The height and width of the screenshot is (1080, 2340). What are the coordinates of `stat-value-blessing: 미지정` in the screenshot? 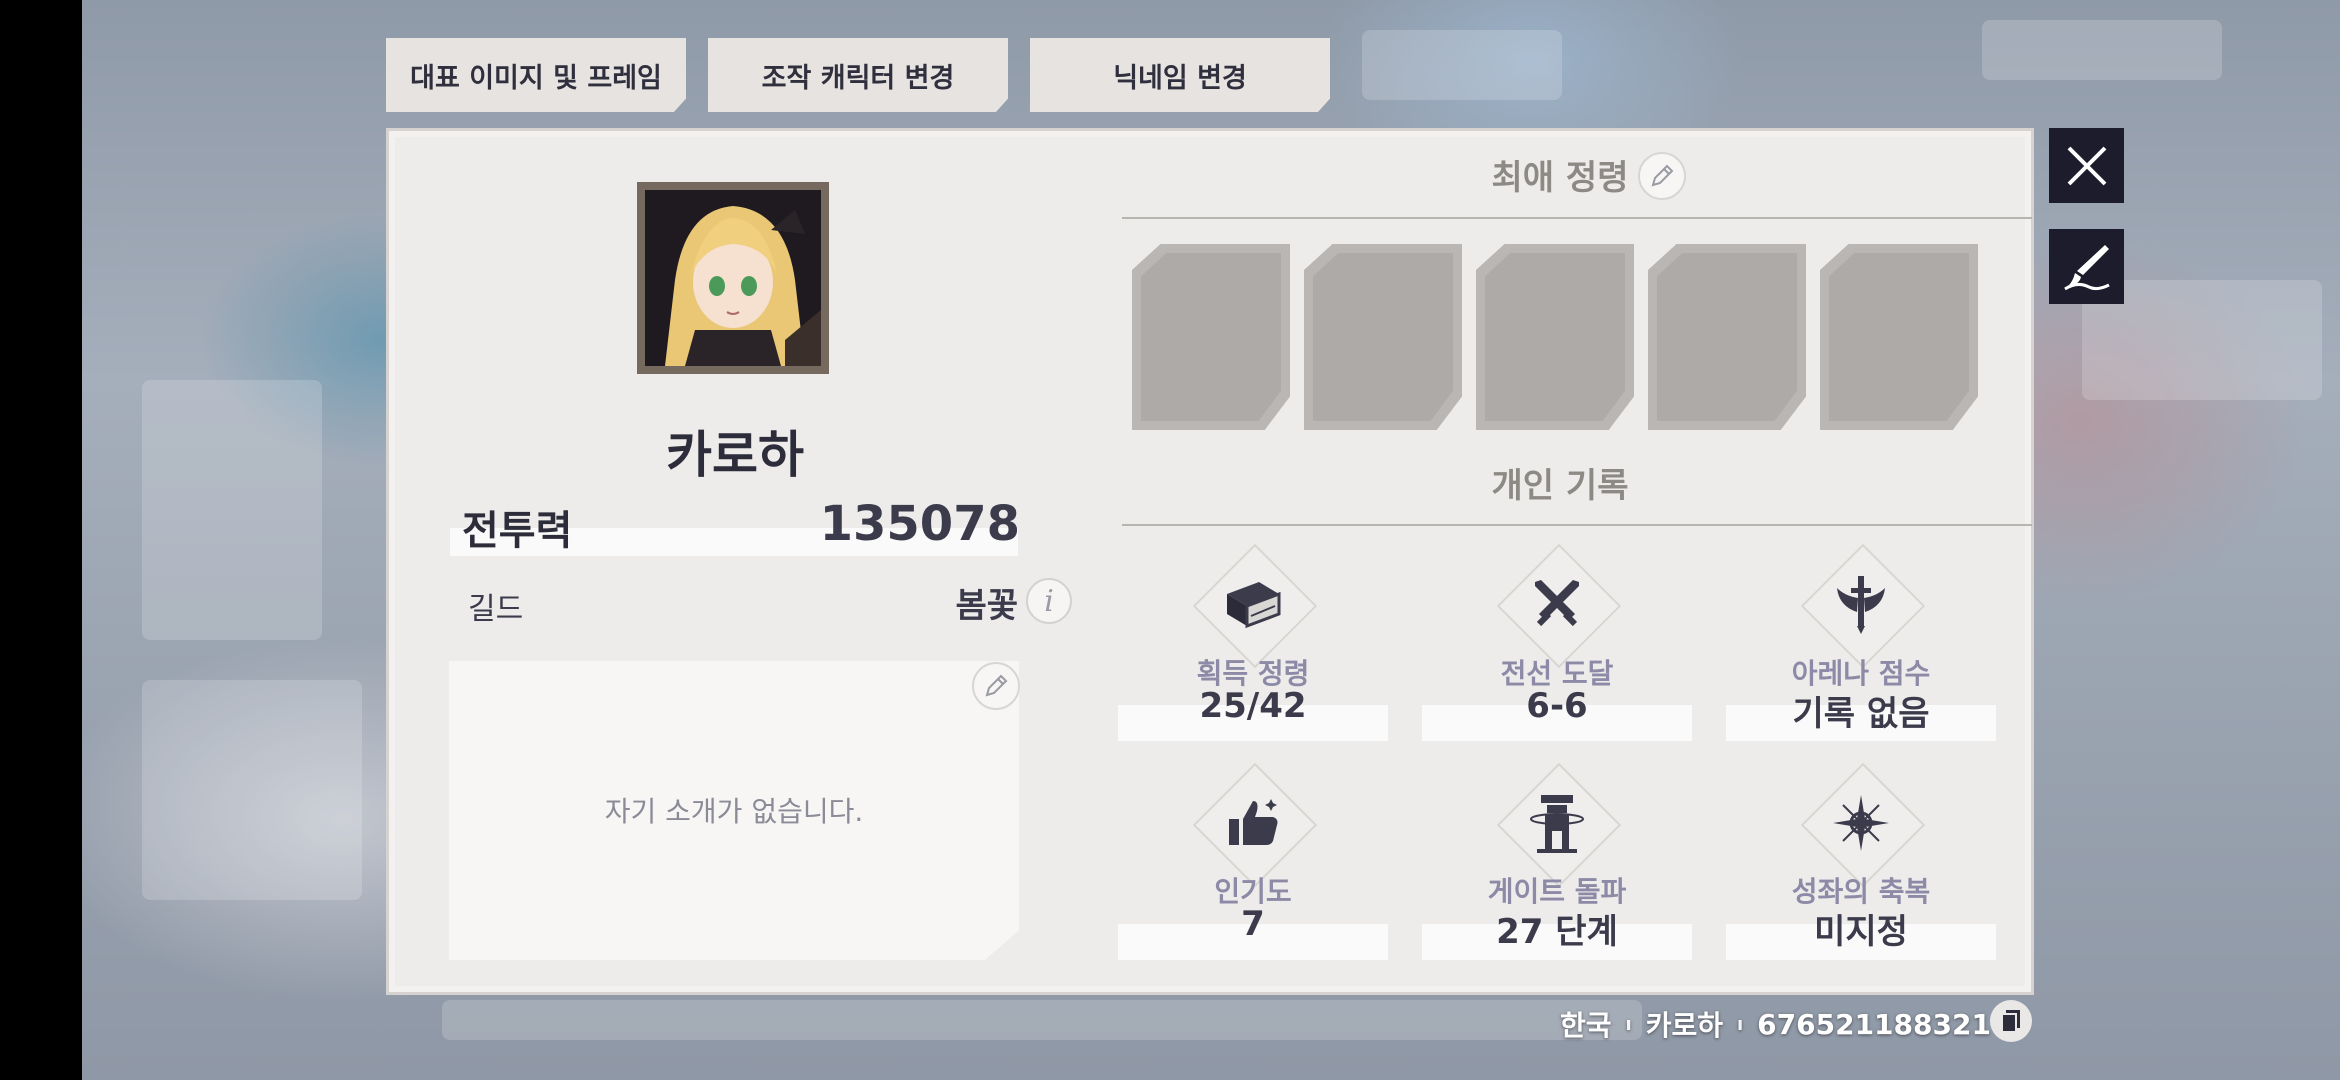 It's located at (1861, 932).